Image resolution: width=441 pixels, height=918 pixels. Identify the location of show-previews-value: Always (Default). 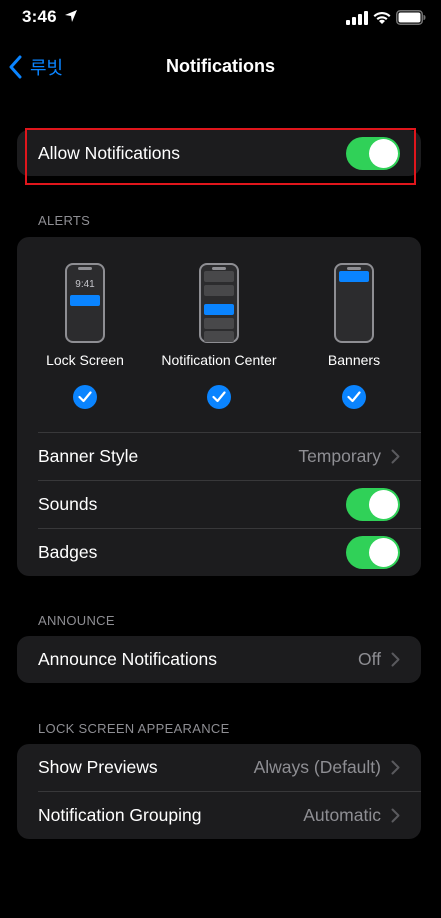
(317, 767).